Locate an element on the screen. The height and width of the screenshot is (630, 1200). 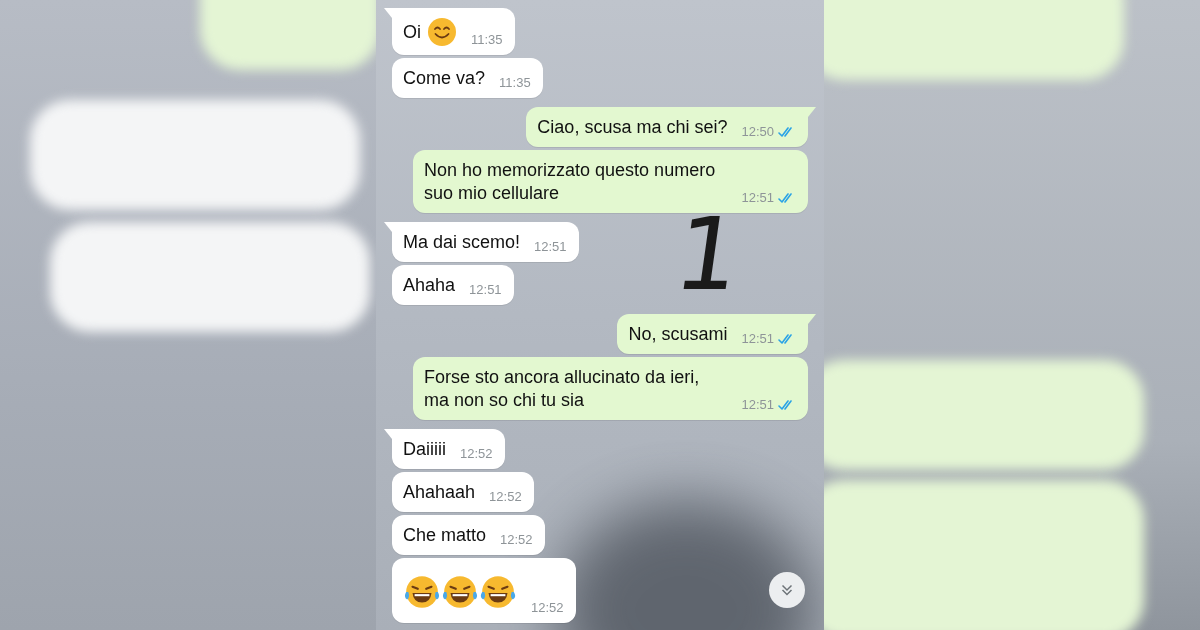
message-text: Forse sto ancora allucinato da ieri, ma non so chi tu sia is located at coordinates (562, 389).